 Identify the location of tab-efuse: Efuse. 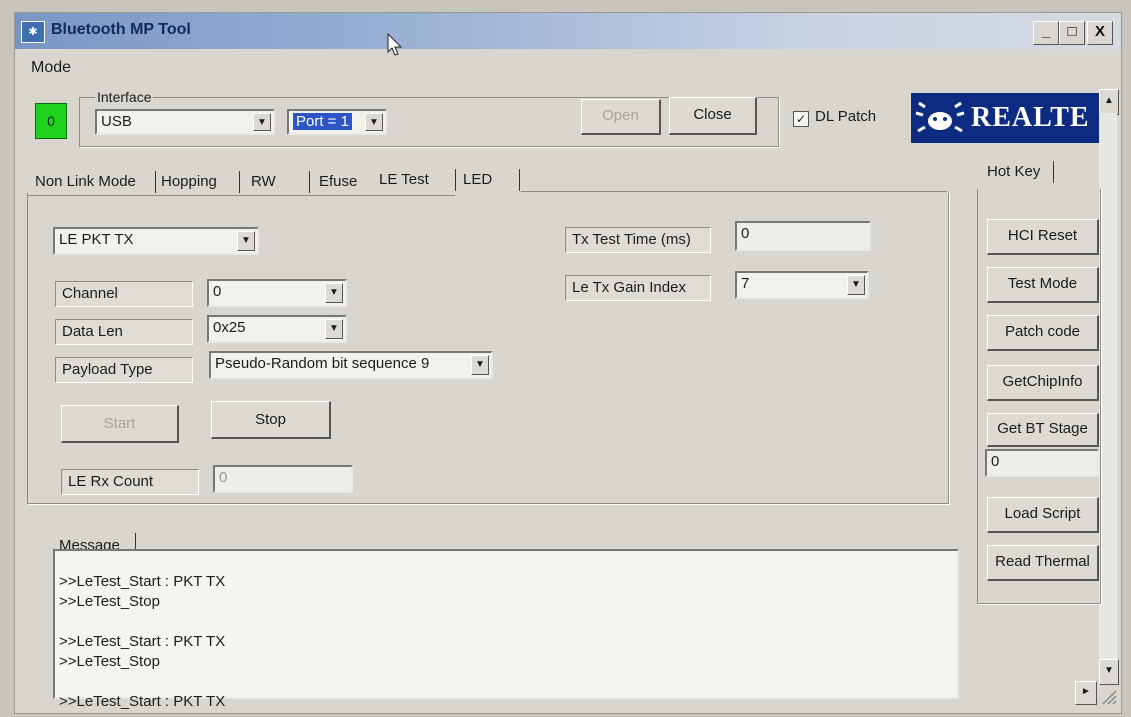
(338, 181).